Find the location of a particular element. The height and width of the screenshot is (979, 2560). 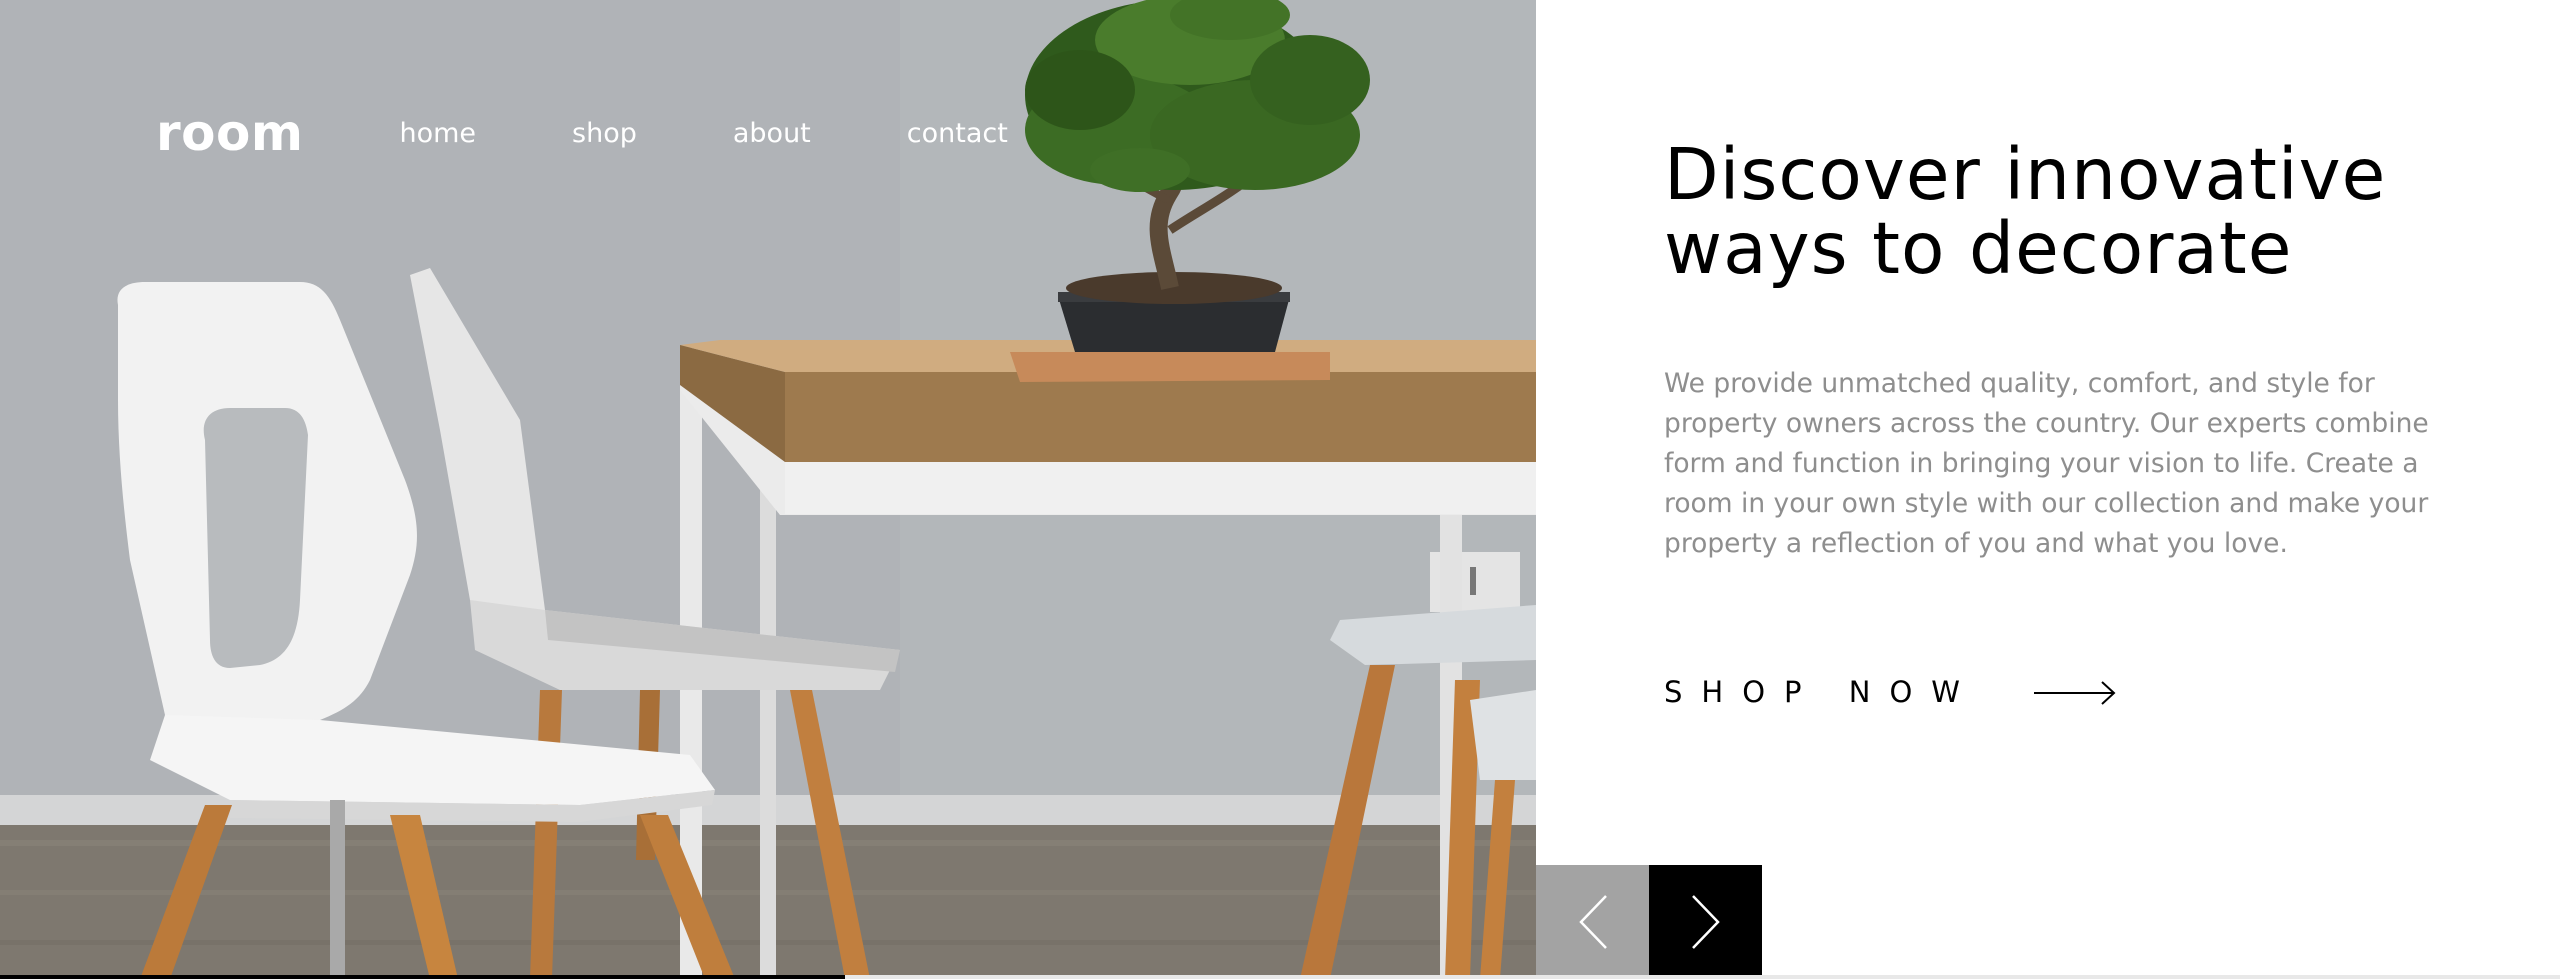

nav-link-home: home is located at coordinates (437, 133).